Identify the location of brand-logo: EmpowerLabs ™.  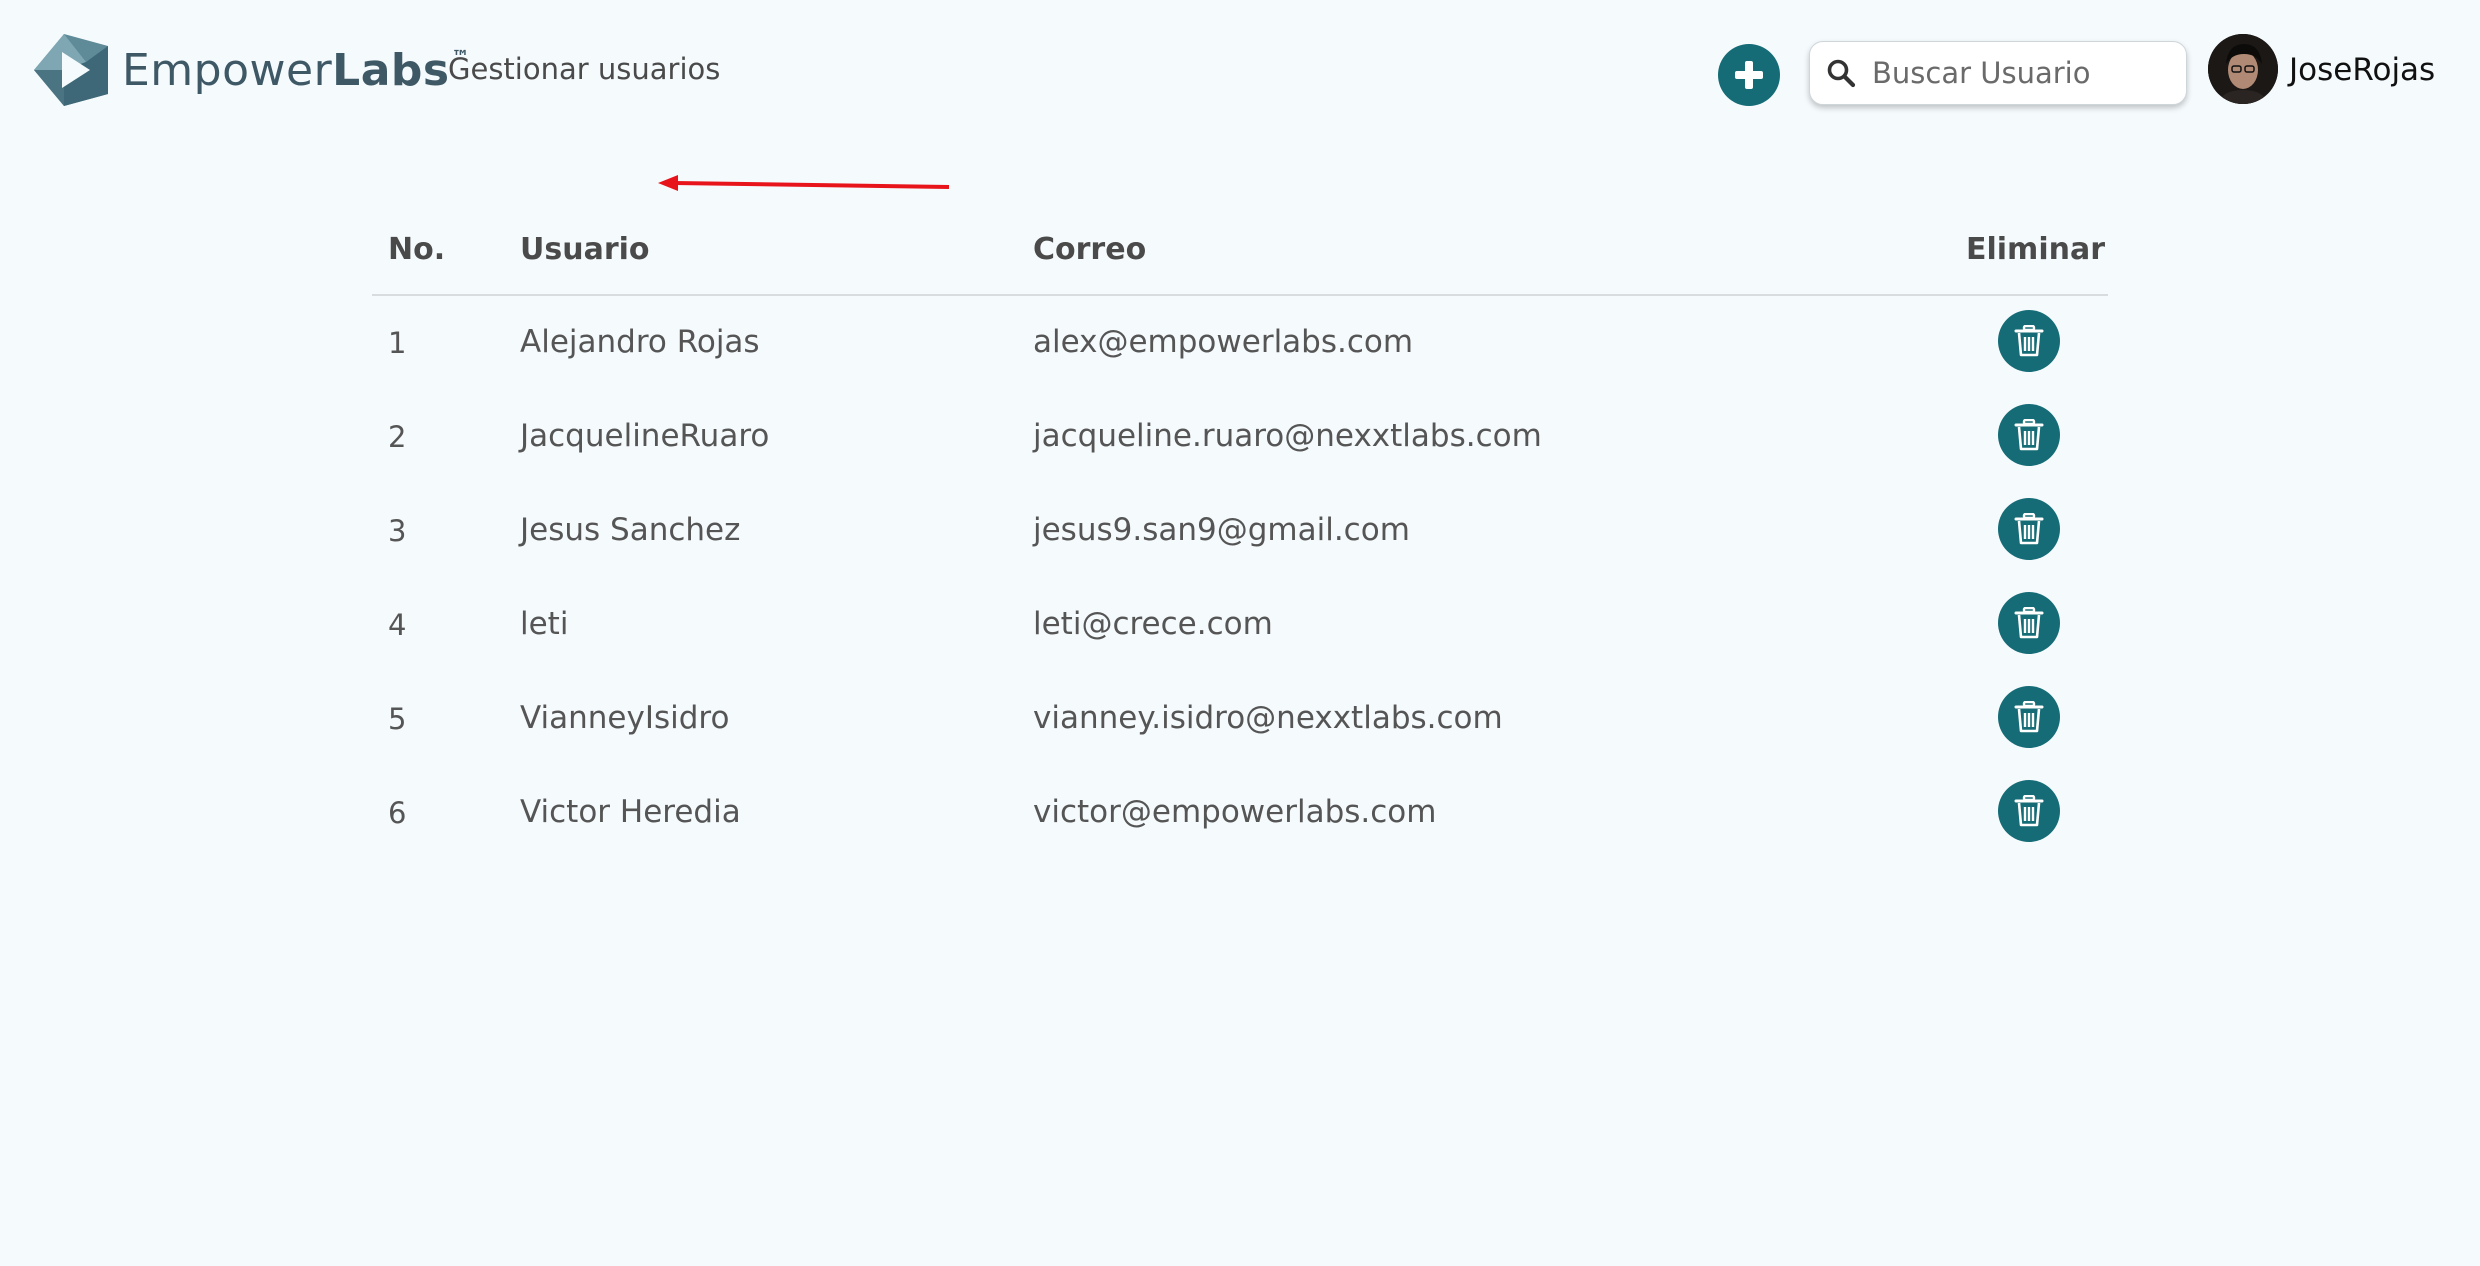
(252, 70).